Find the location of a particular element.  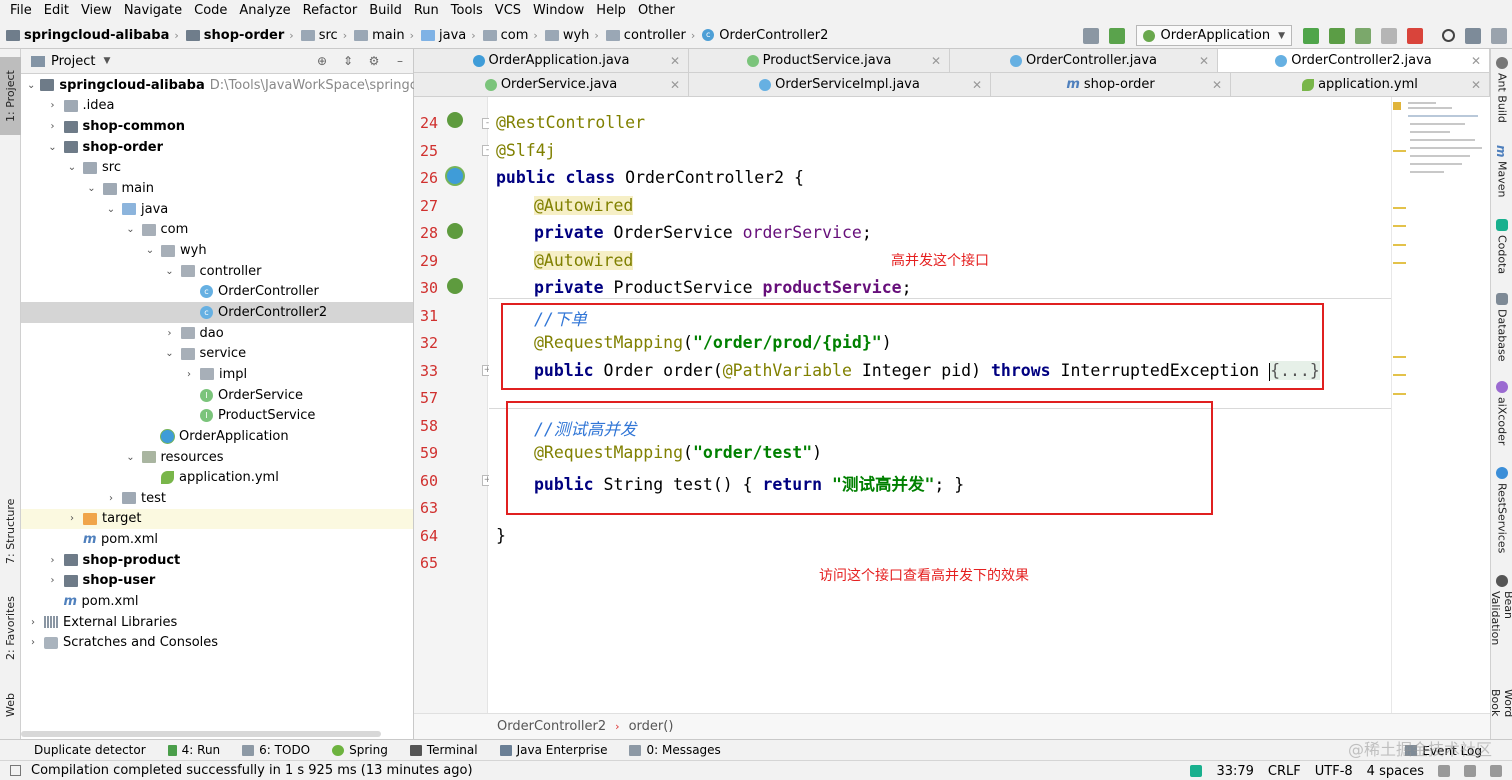

git-icon is located at coordinates (1470, 771).